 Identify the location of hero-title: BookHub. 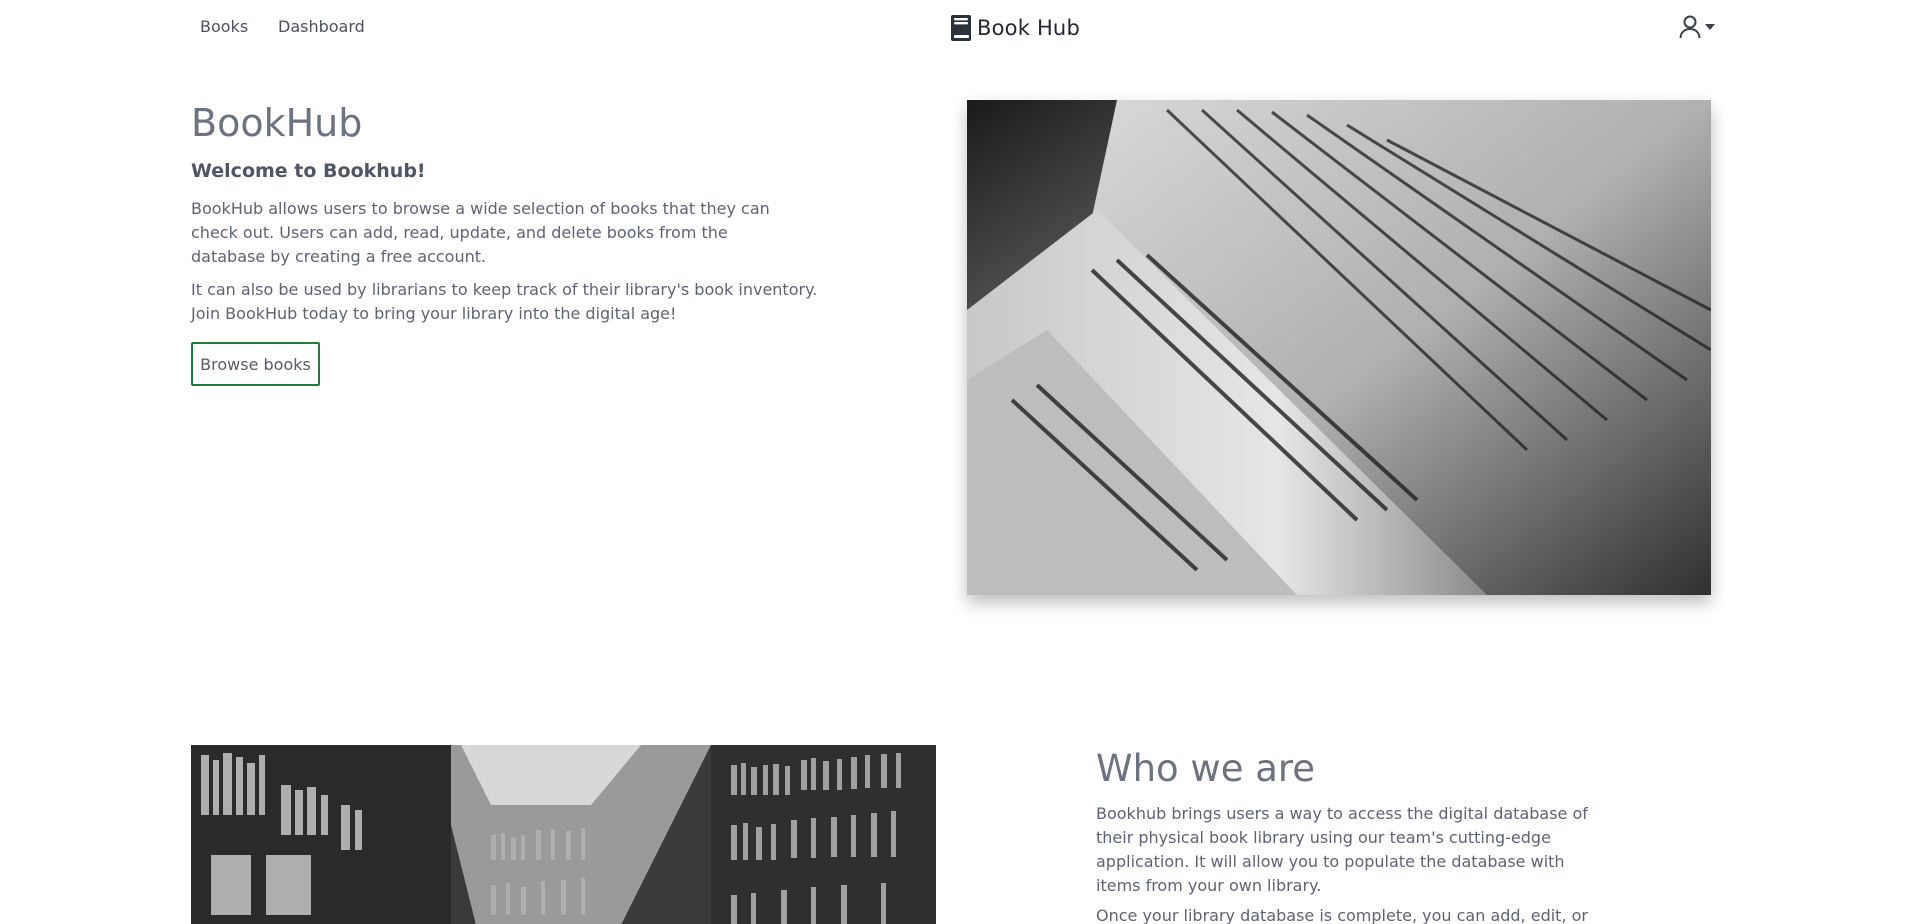
(277, 123).